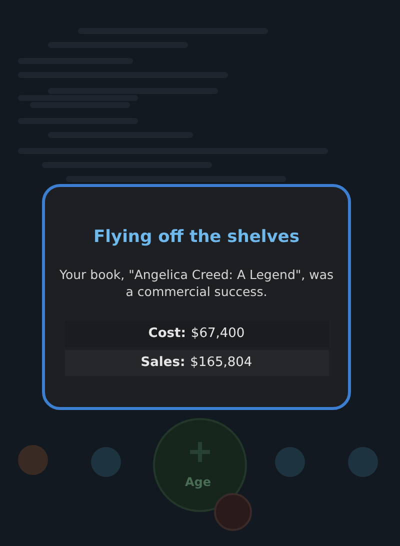 This screenshot has width=400, height=546. What do you see at coordinates (196, 284) in the screenshot?
I see `dialog-message: Your book, "Angelica Creed: A Legend", was a commercial success.` at bounding box center [196, 284].